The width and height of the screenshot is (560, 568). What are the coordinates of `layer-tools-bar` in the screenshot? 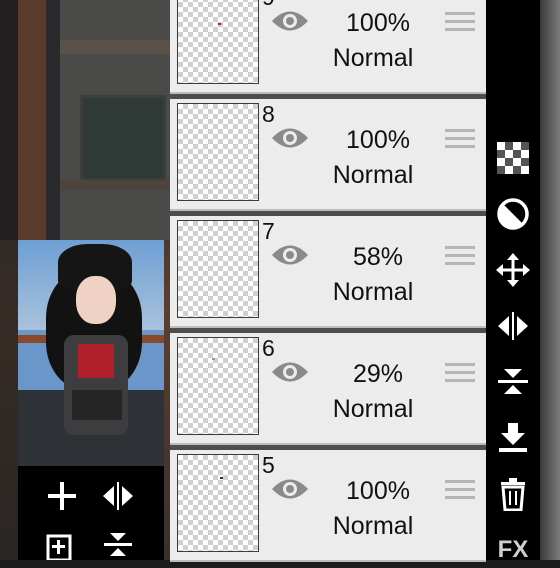 It's located at (91, 513).